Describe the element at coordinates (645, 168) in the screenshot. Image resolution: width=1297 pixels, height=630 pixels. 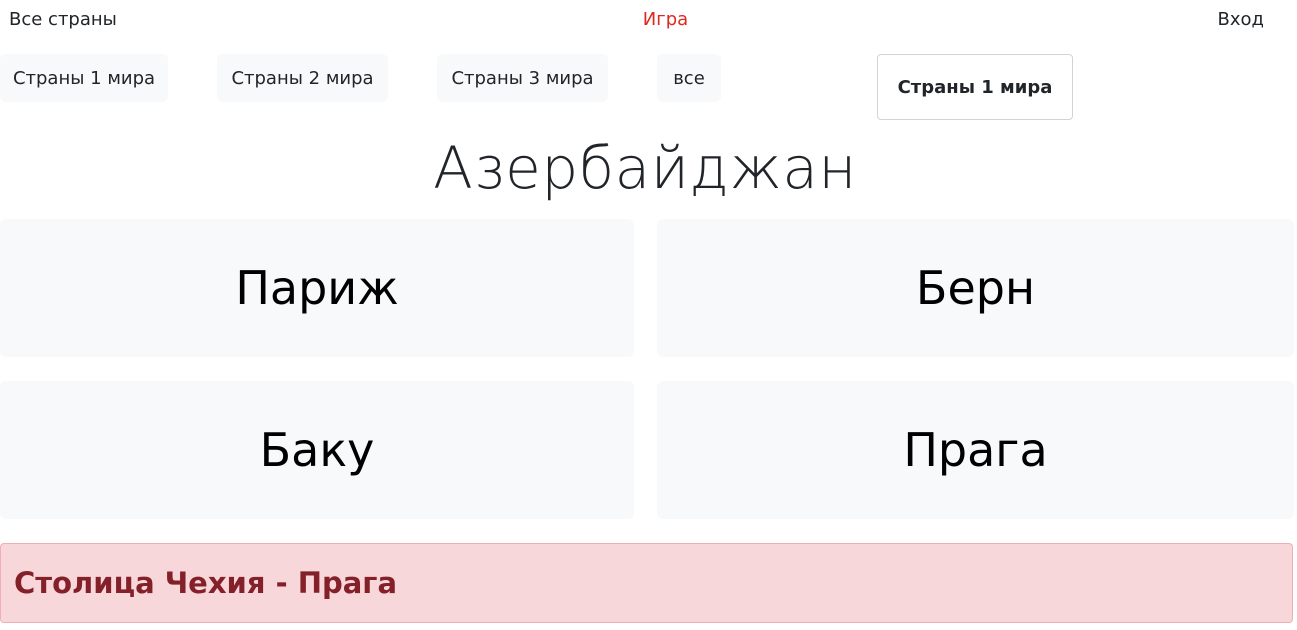
I see `question-country-title: Азербайджан` at that location.